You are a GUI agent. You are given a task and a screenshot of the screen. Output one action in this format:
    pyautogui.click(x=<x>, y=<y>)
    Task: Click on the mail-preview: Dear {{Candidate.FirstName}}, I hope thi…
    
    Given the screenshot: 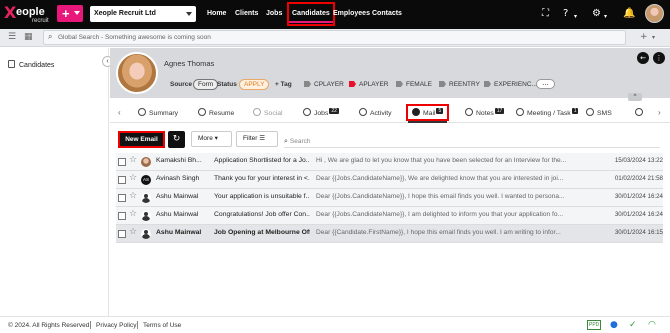 What is the action you would take?
    pyautogui.click(x=438, y=232)
    